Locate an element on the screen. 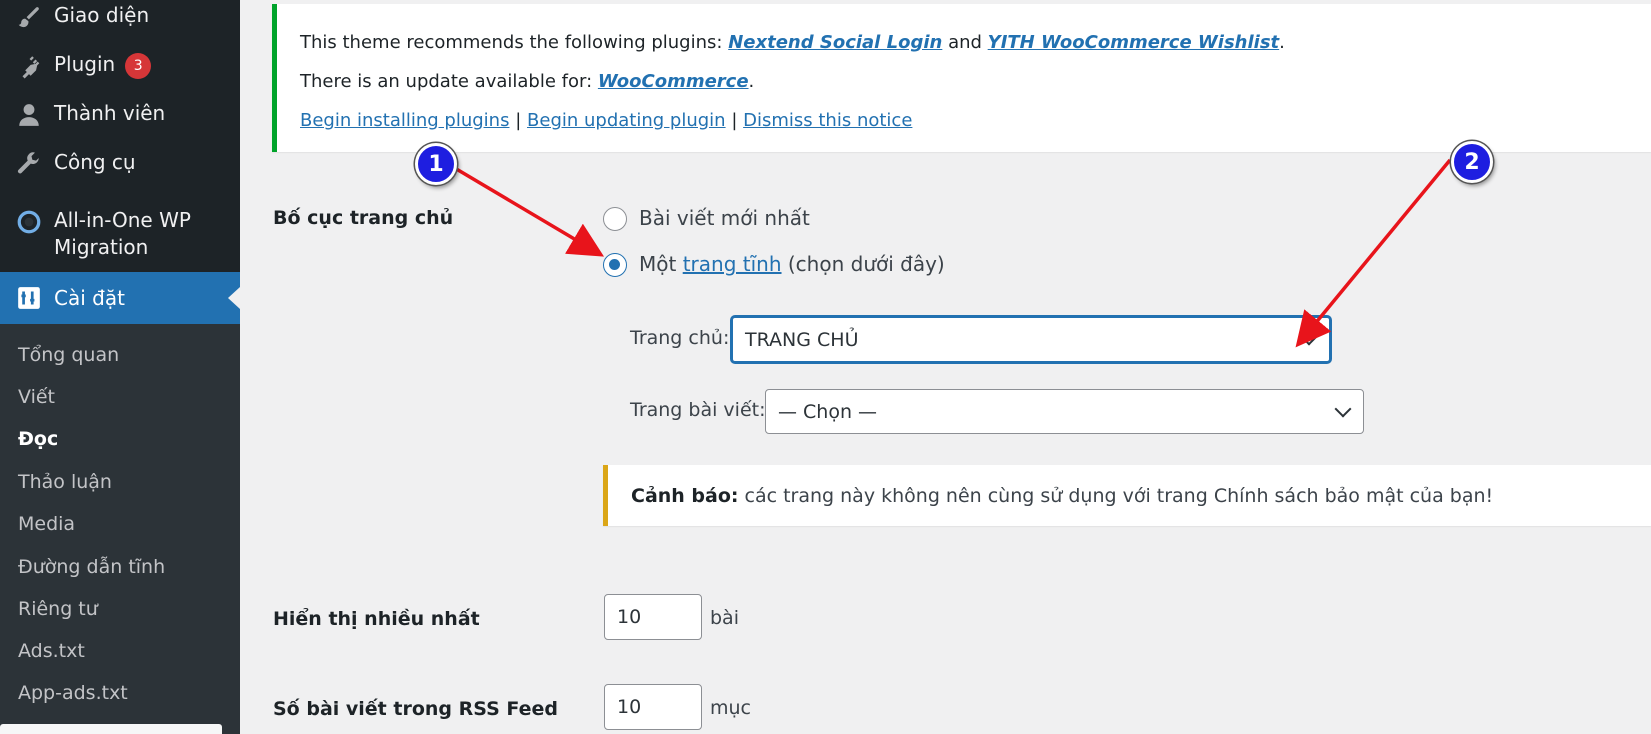 This screenshot has height=734, width=1651. plugin-update-badge: 3 is located at coordinates (138, 65).